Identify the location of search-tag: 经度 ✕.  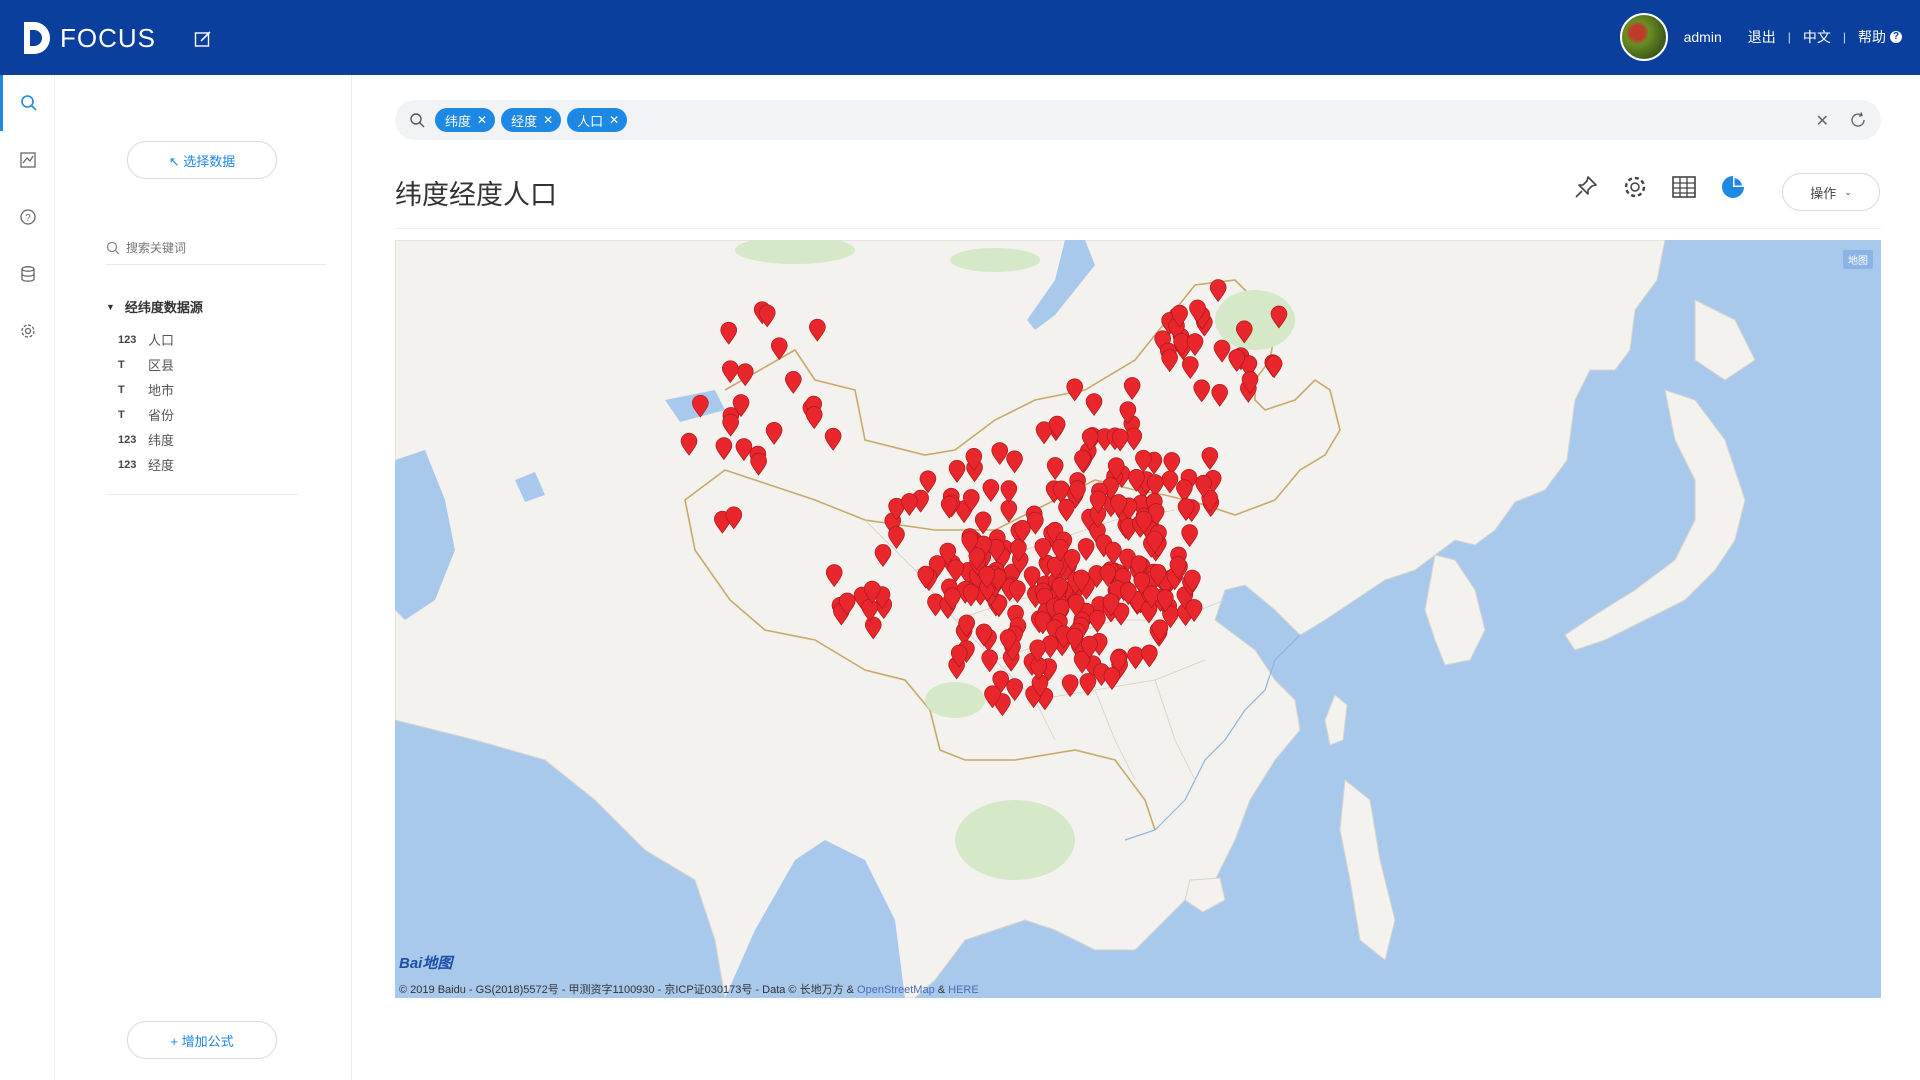
(531, 120).